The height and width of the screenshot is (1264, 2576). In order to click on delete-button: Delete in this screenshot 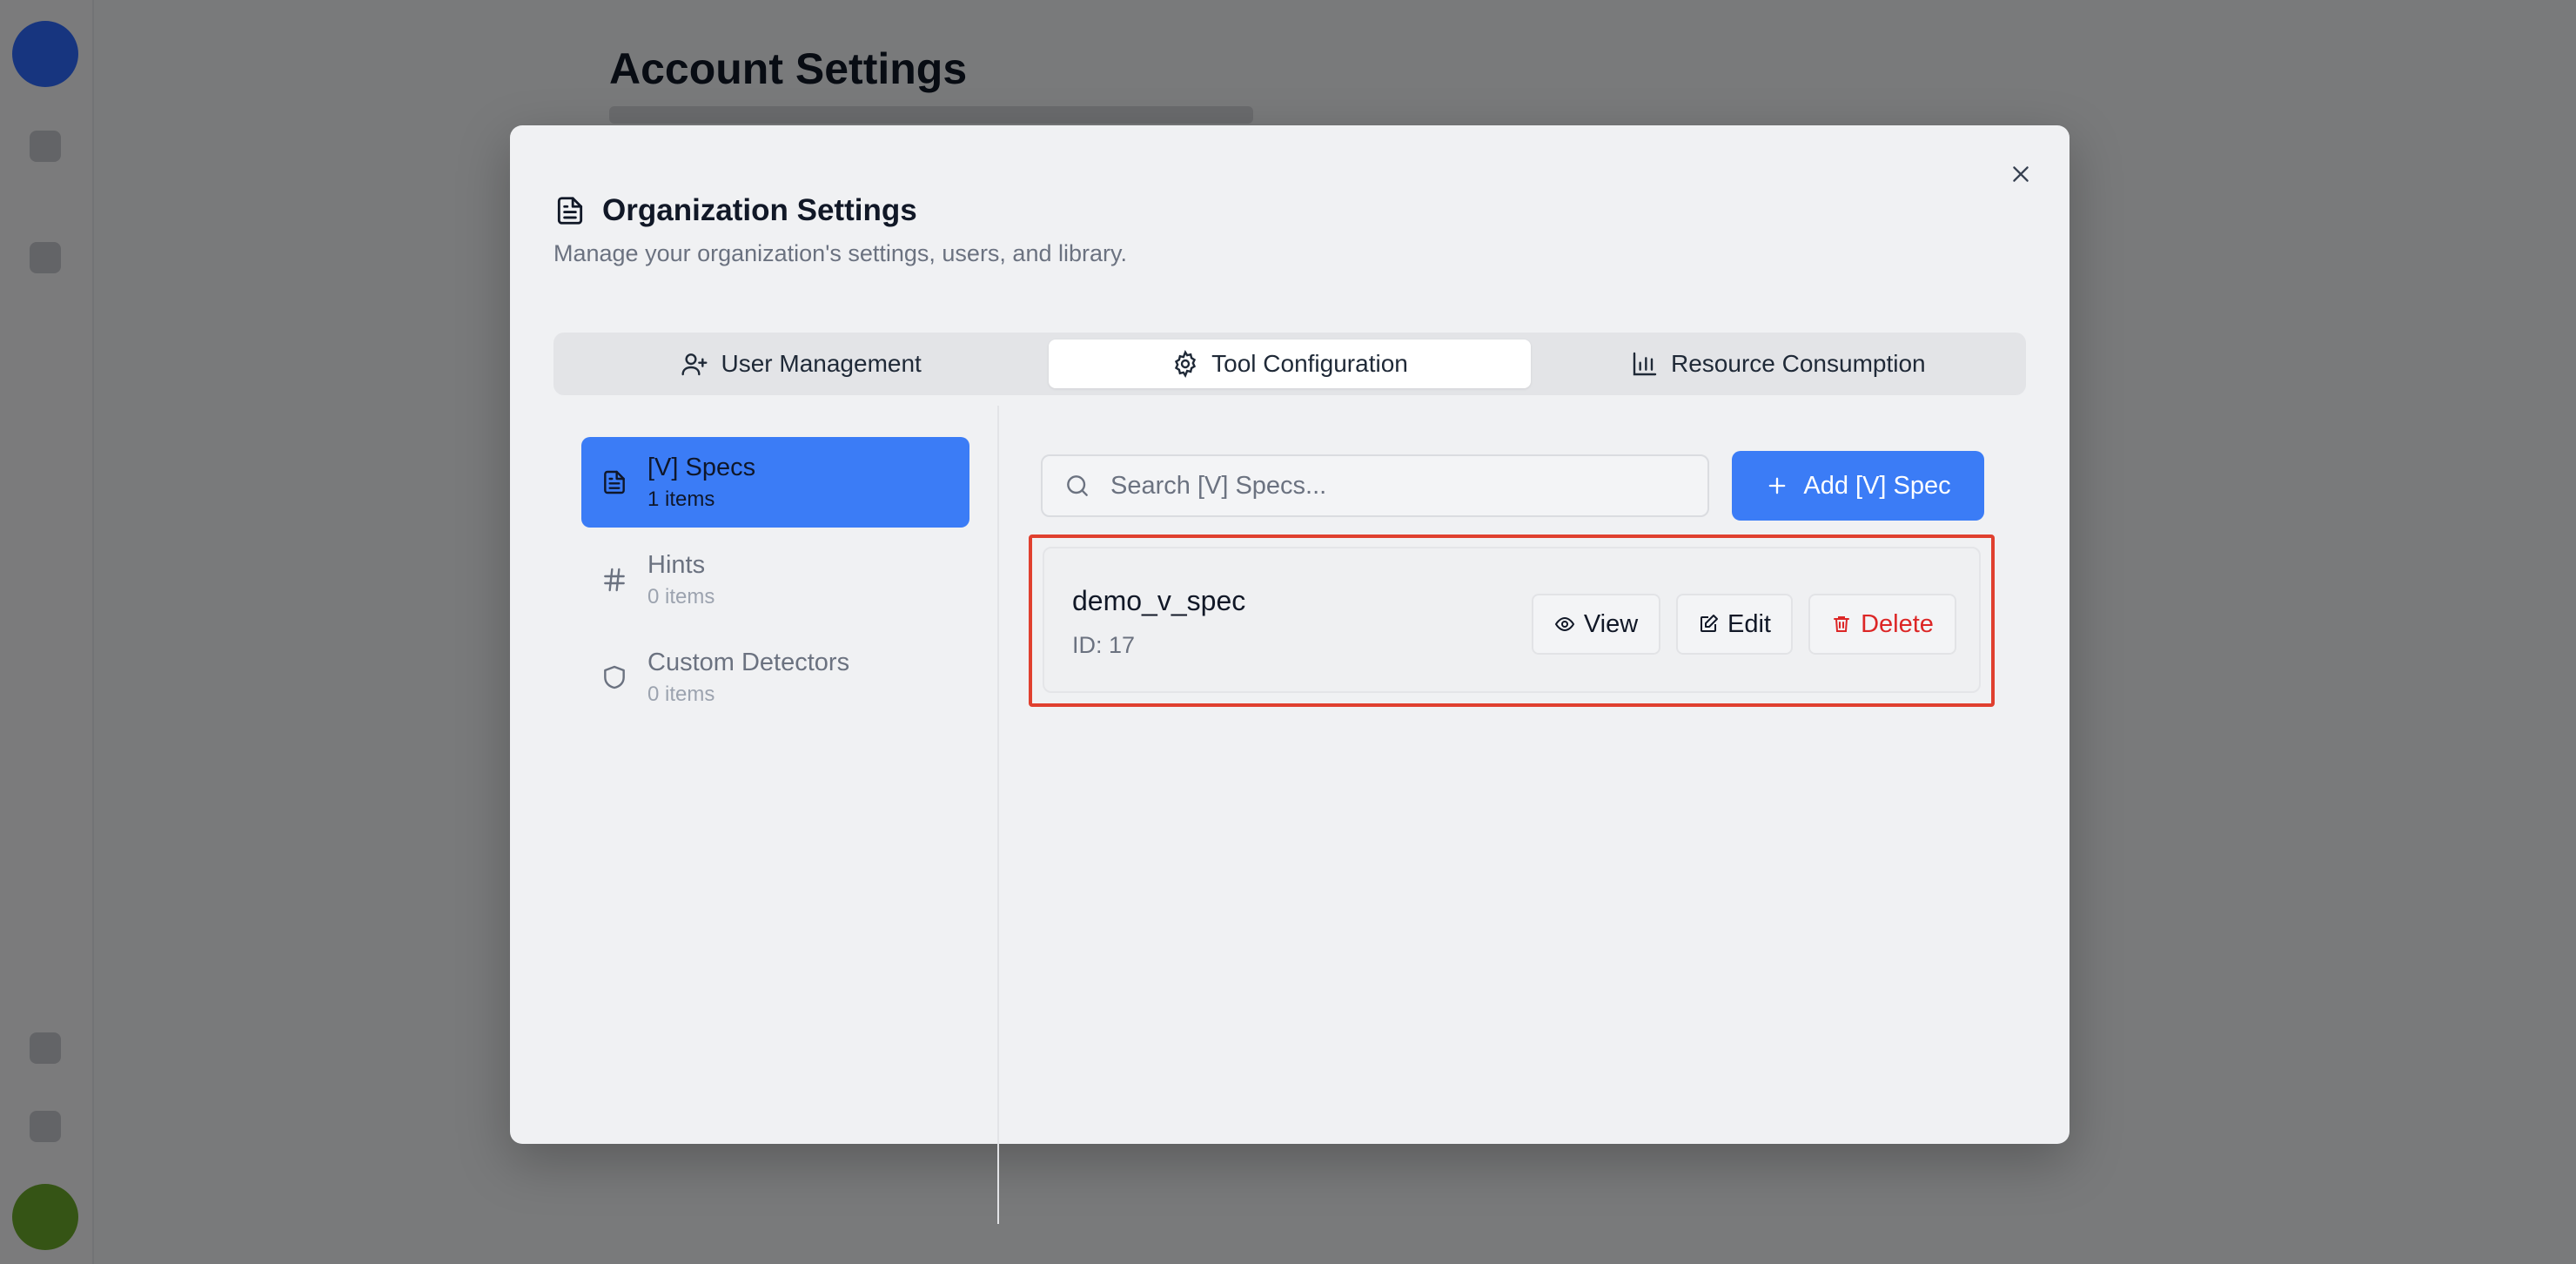, I will do `click(1882, 624)`.